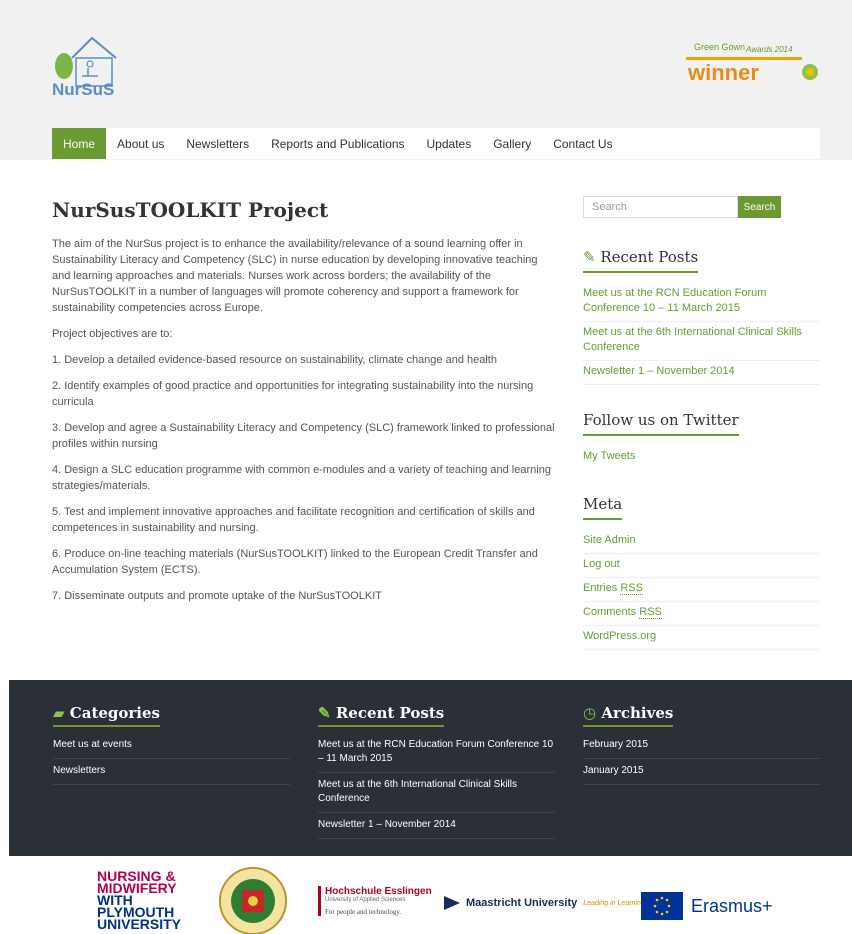  I want to click on category-link: Meet us at events, so click(171, 748).